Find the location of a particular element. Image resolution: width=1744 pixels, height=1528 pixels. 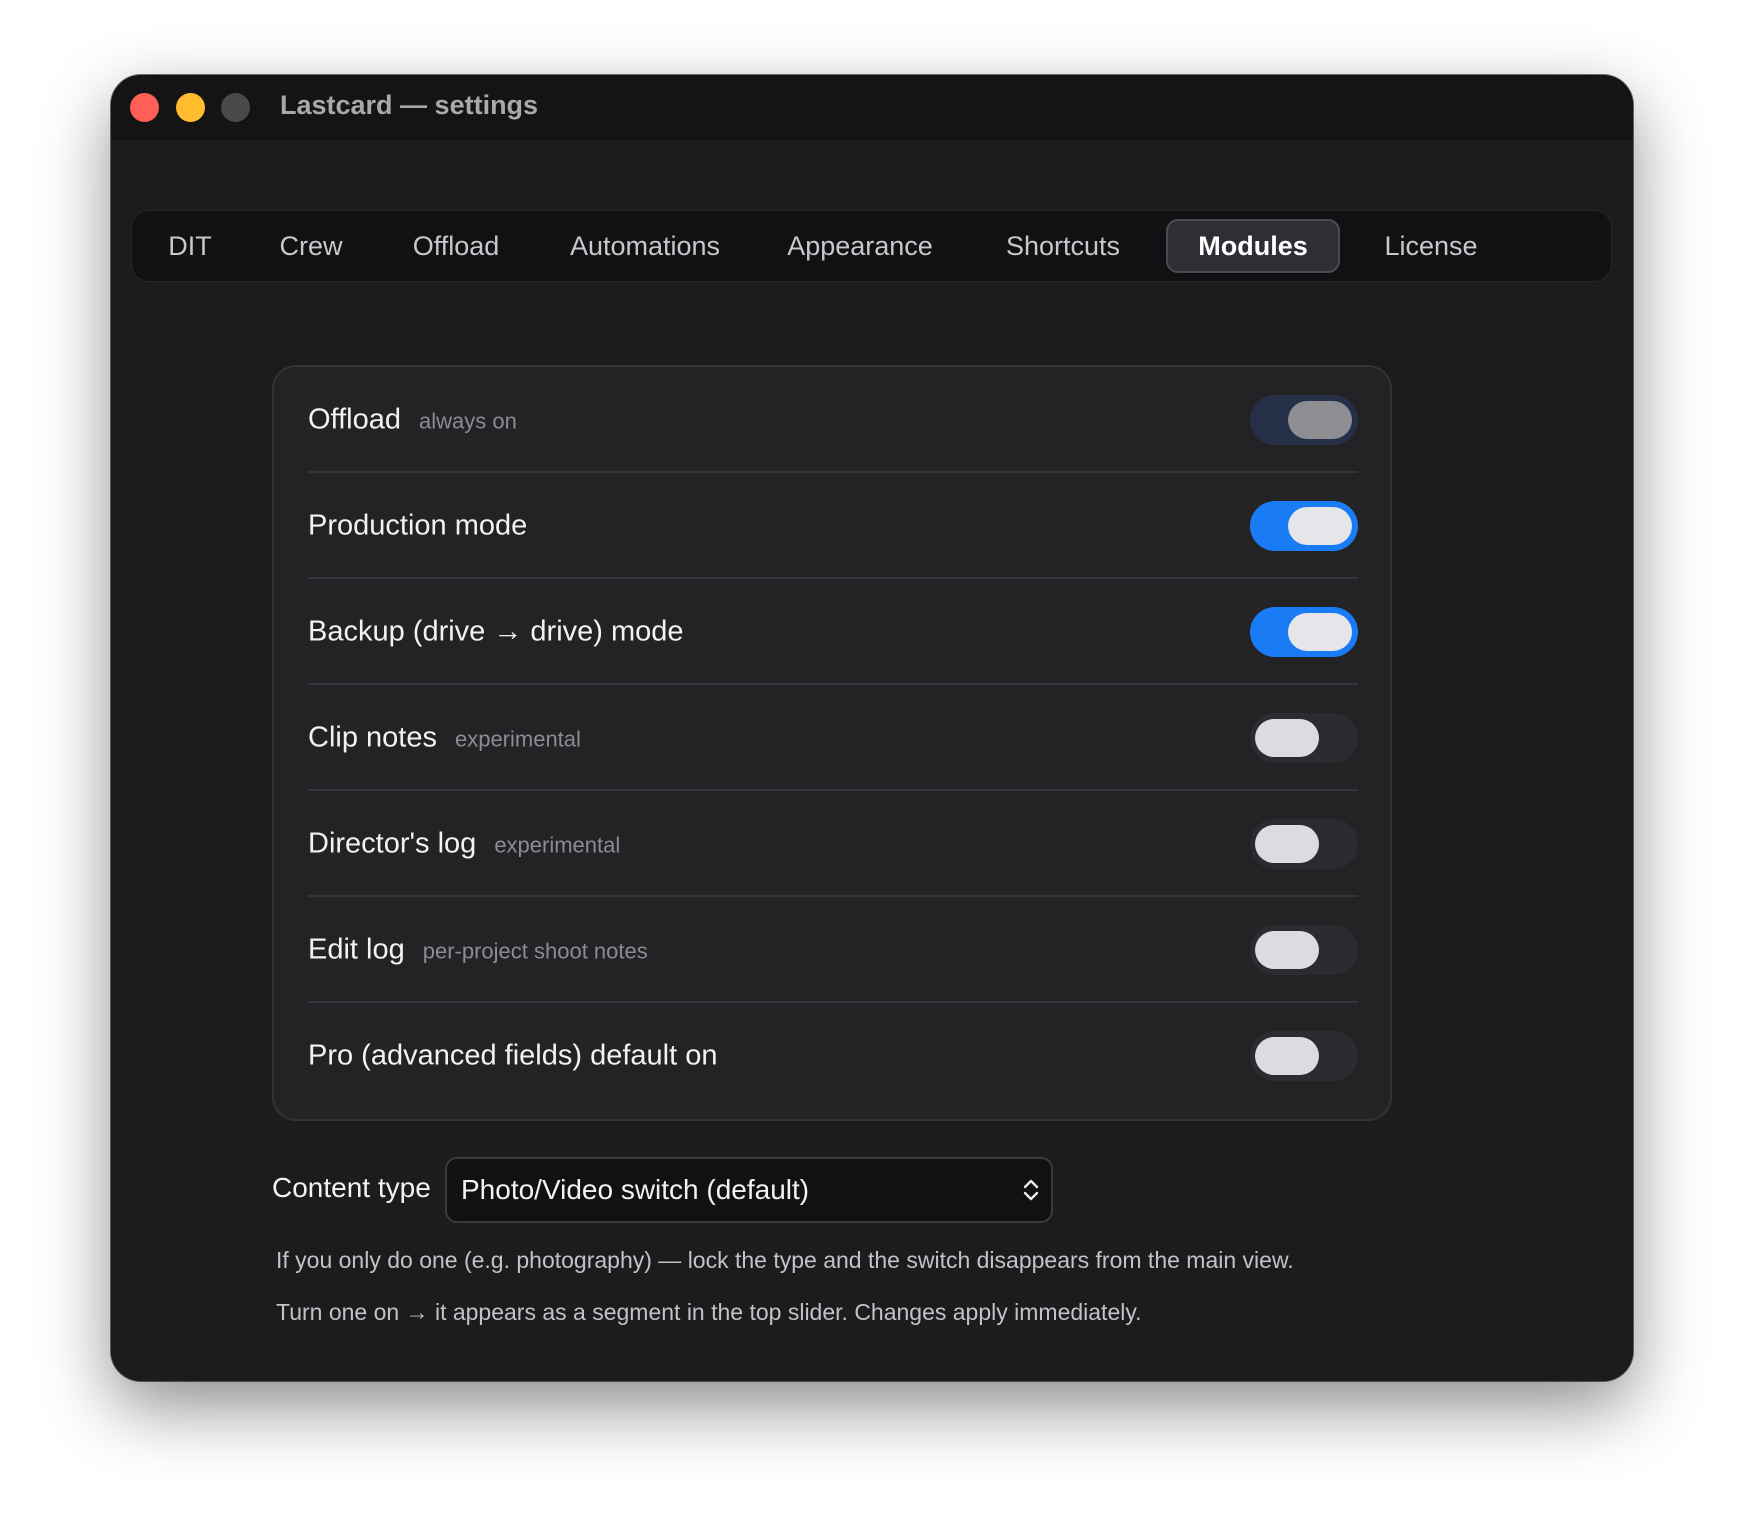

title-bar: Lastcard — settings is located at coordinates (872, 107).